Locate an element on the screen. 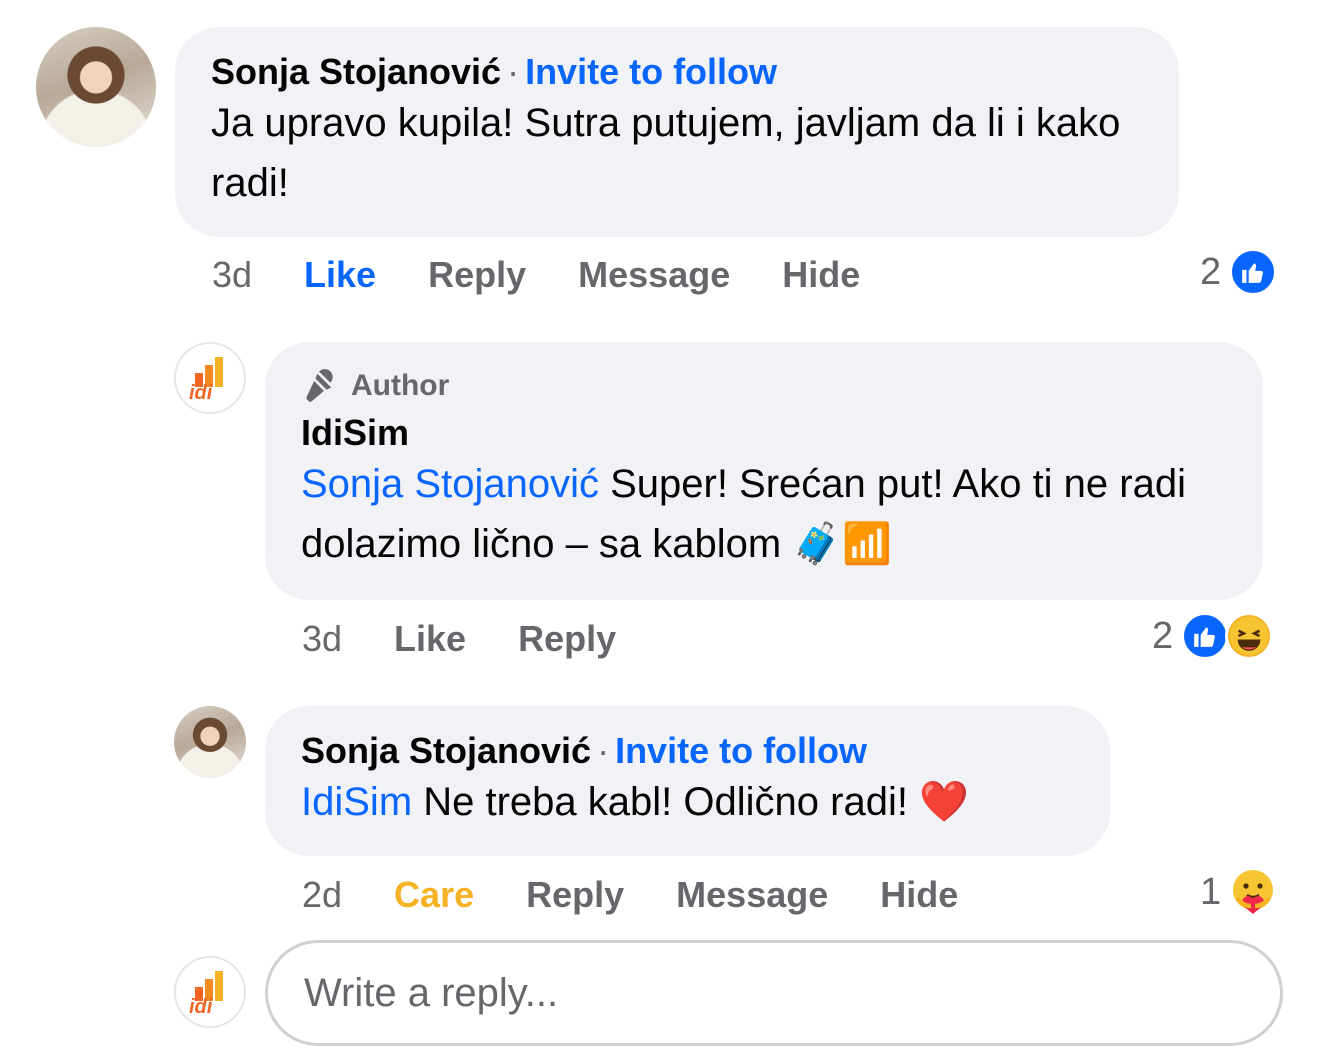 Image resolution: width=1320 pixels, height=1063 pixels. reply-actions: 2d Care Reply Message Hide is located at coordinates (656, 895).